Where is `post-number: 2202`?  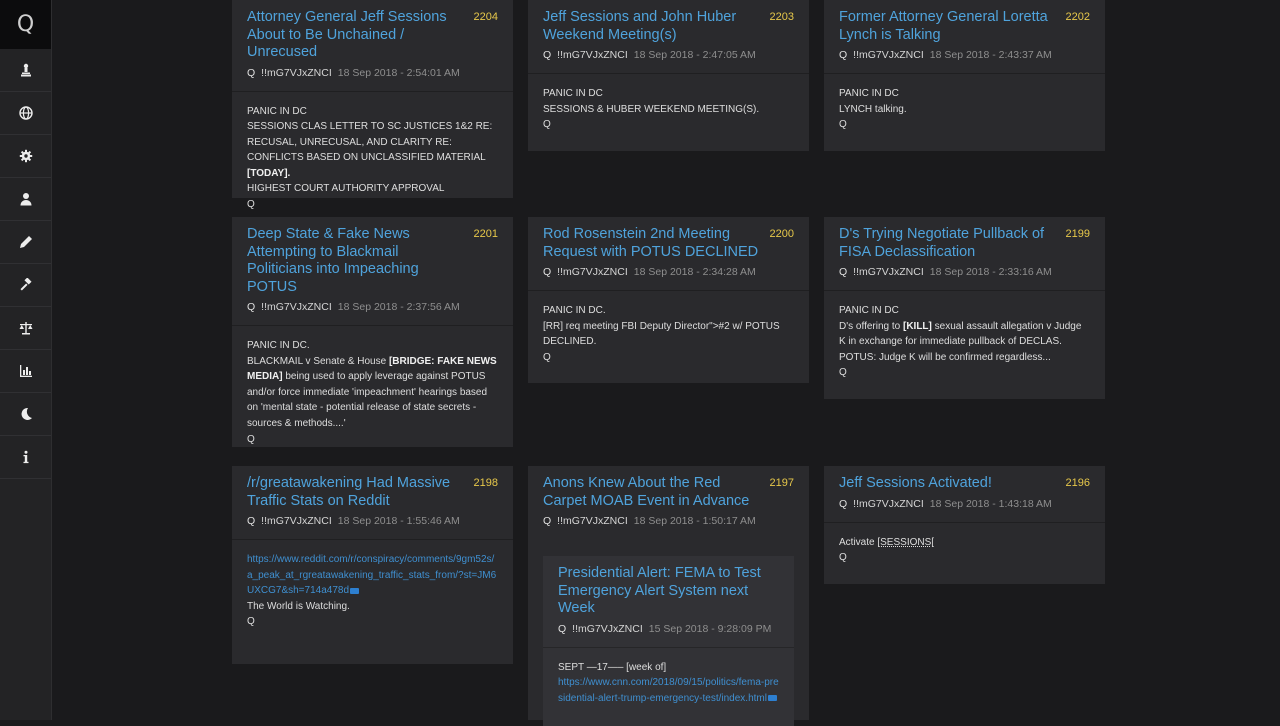
post-number: 2202 is located at coordinates (1078, 17).